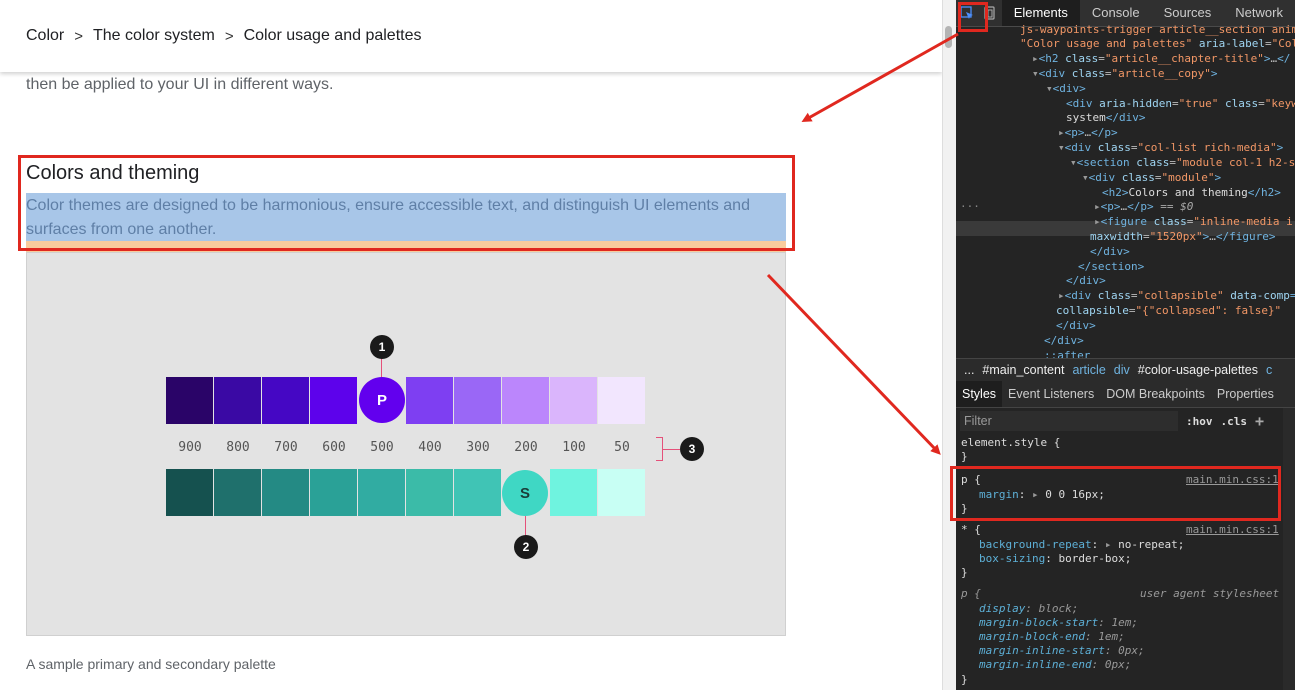 This screenshot has height=690, width=1295. I want to click on primary-palette, so click(406, 400).